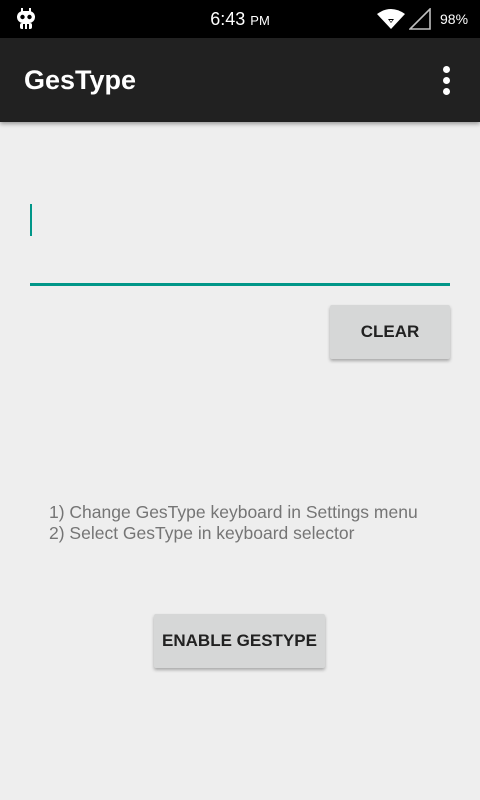 The height and width of the screenshot is (800, 480). Describe the element at coordinates (260, 20) in the screenshot. I see `status-ampm: PM` at that location.